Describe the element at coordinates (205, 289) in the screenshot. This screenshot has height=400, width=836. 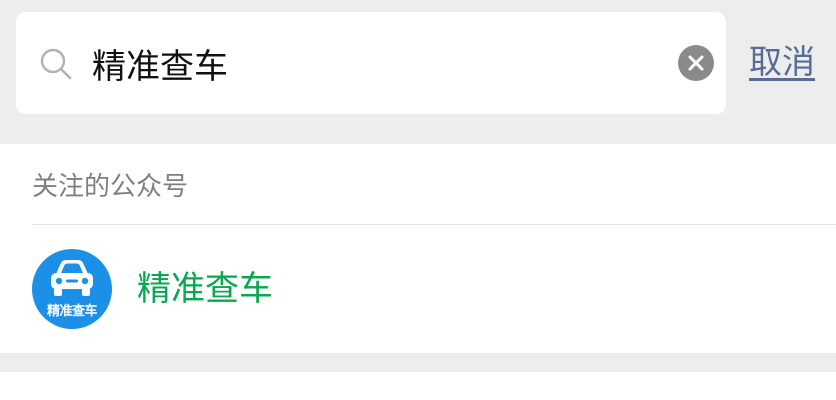
I see `account-name: 精准查车` at that location.